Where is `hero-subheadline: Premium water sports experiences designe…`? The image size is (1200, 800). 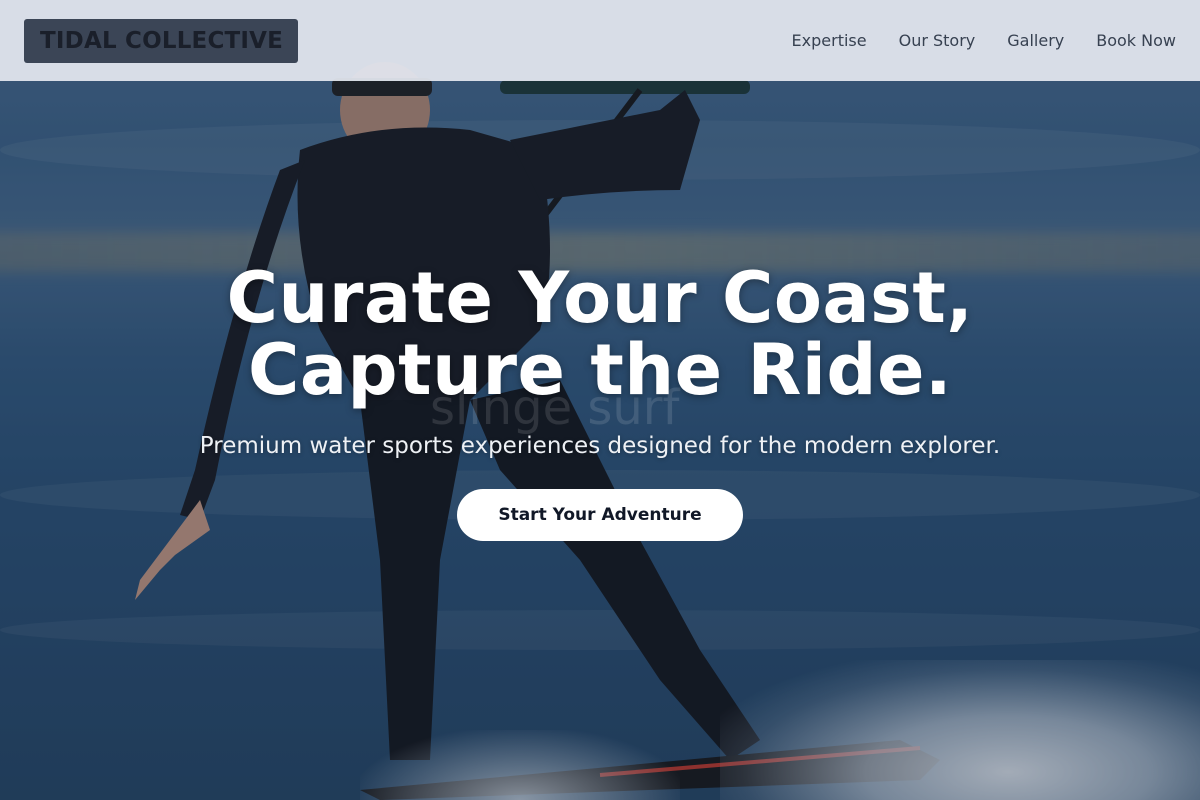 hero-subheadline: Premium water sports experiences designe… is located at coordinates (600, 446).